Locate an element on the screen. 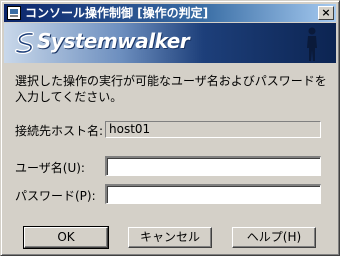 Image resolution: width=340 pixels, height=256 pixels. close-icon: × is located at coordinates (326, 12).